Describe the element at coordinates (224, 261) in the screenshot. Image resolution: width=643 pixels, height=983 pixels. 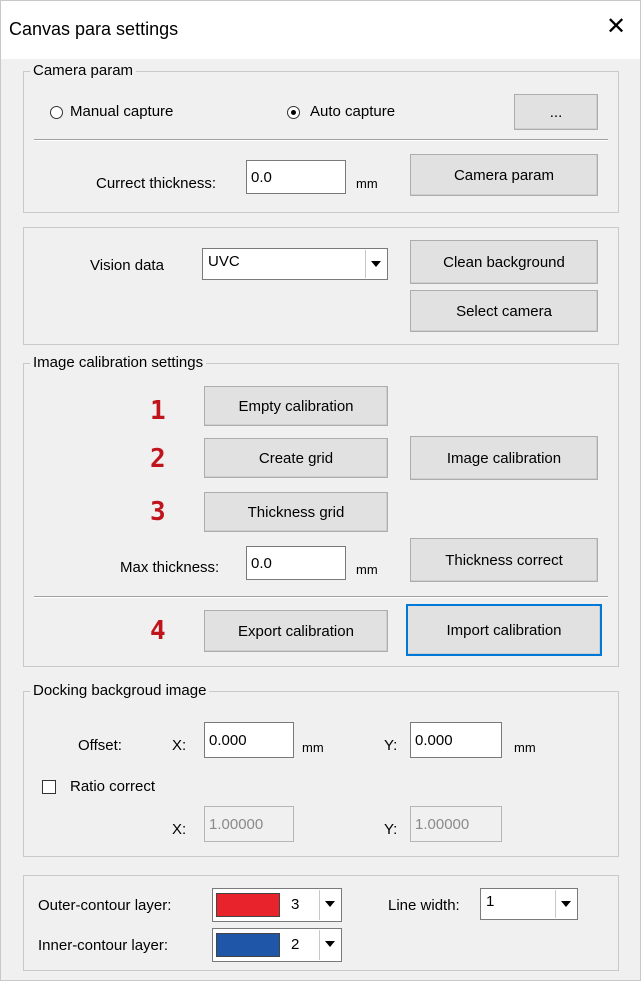
I see `vision-data-value: UVC` at that location.